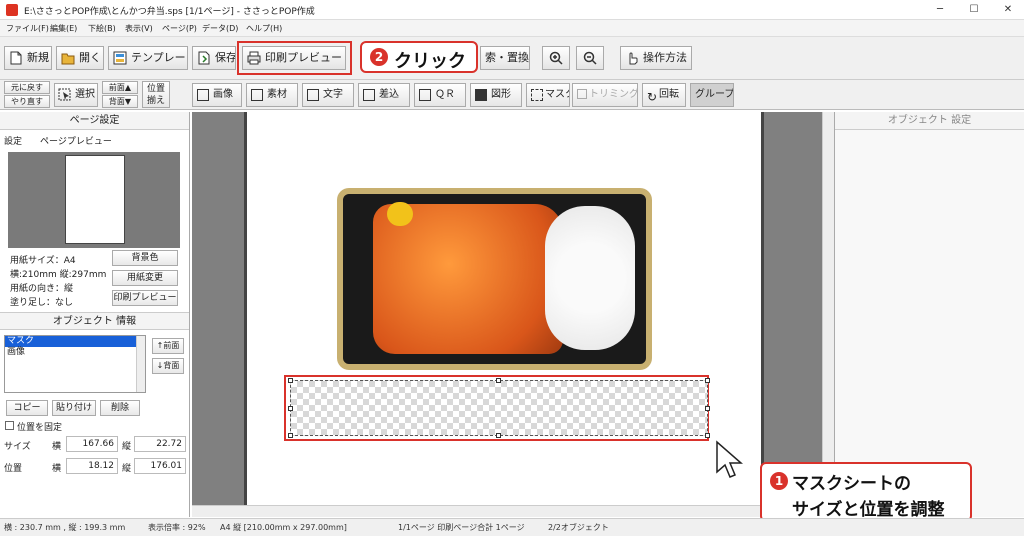 The width and height of the screenshot is (1024, 536). Describe the element at coordinates (204, 58) in the screenshot. I see `save-icon` at that location.